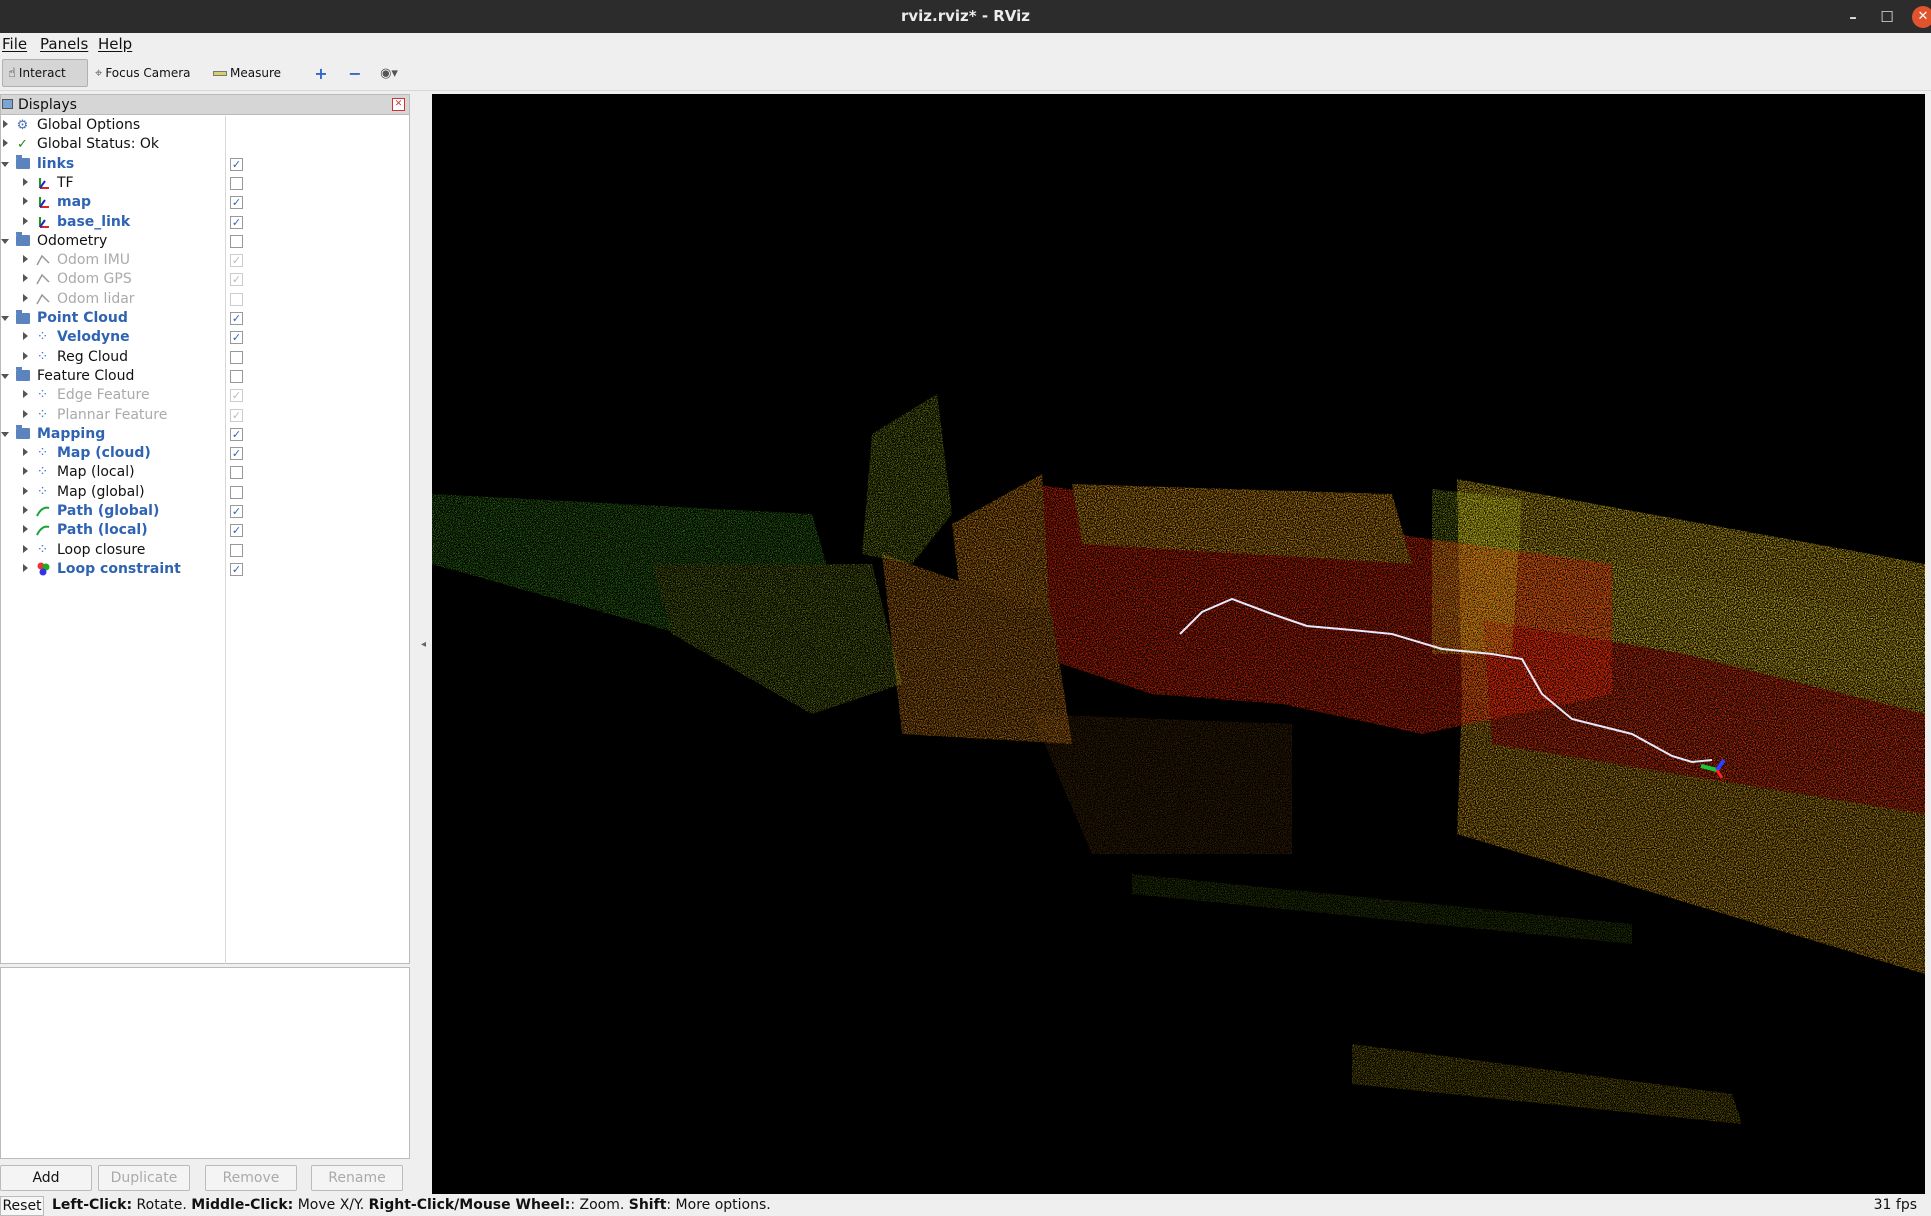 The height and width of the screenshot is (1216, 1931). What do you see at coordinates (398, 104) in the screenshot?
I see `close-panel-button: ✕` at bounding box center [398, 104].